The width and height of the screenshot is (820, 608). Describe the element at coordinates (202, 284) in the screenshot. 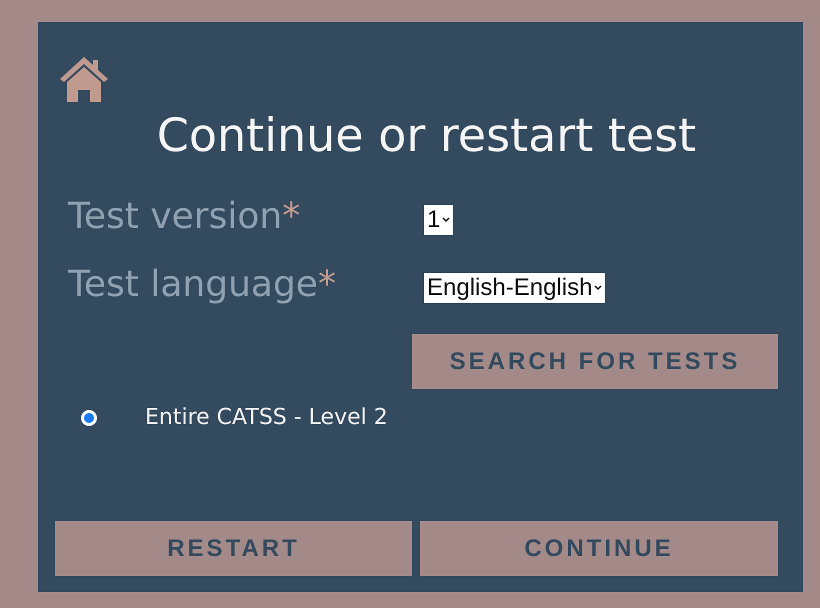

I see `field-label: Test language*` at that location.